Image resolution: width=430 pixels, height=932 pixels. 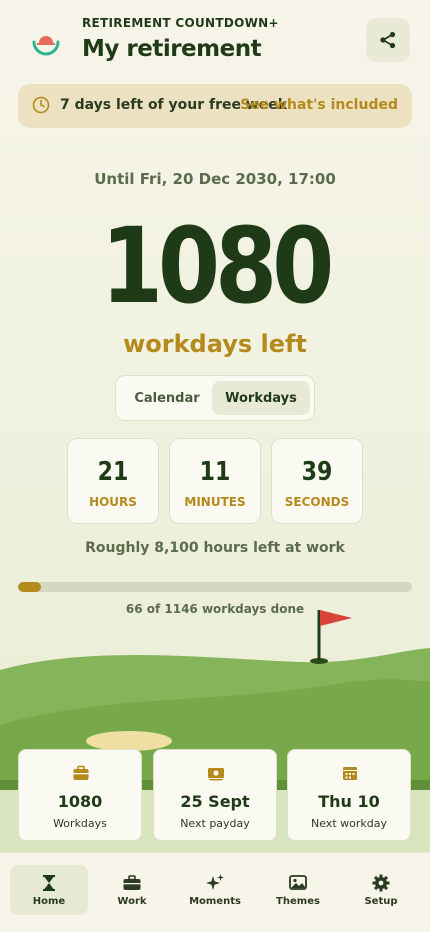 I want to click on nav-moments: Moments, so click(x=215, y=890).